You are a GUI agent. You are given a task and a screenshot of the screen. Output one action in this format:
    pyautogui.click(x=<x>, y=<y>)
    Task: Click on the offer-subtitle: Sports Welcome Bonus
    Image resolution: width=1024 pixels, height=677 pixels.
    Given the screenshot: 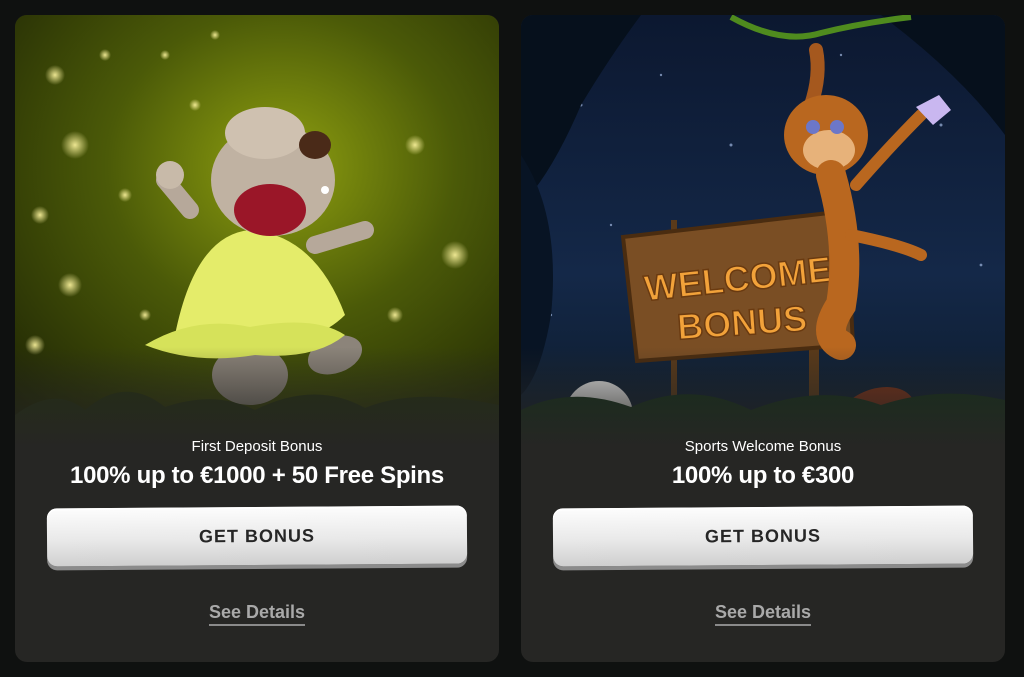 What is the action you would take?
    pyautogui.click(x=763, y=446)
    